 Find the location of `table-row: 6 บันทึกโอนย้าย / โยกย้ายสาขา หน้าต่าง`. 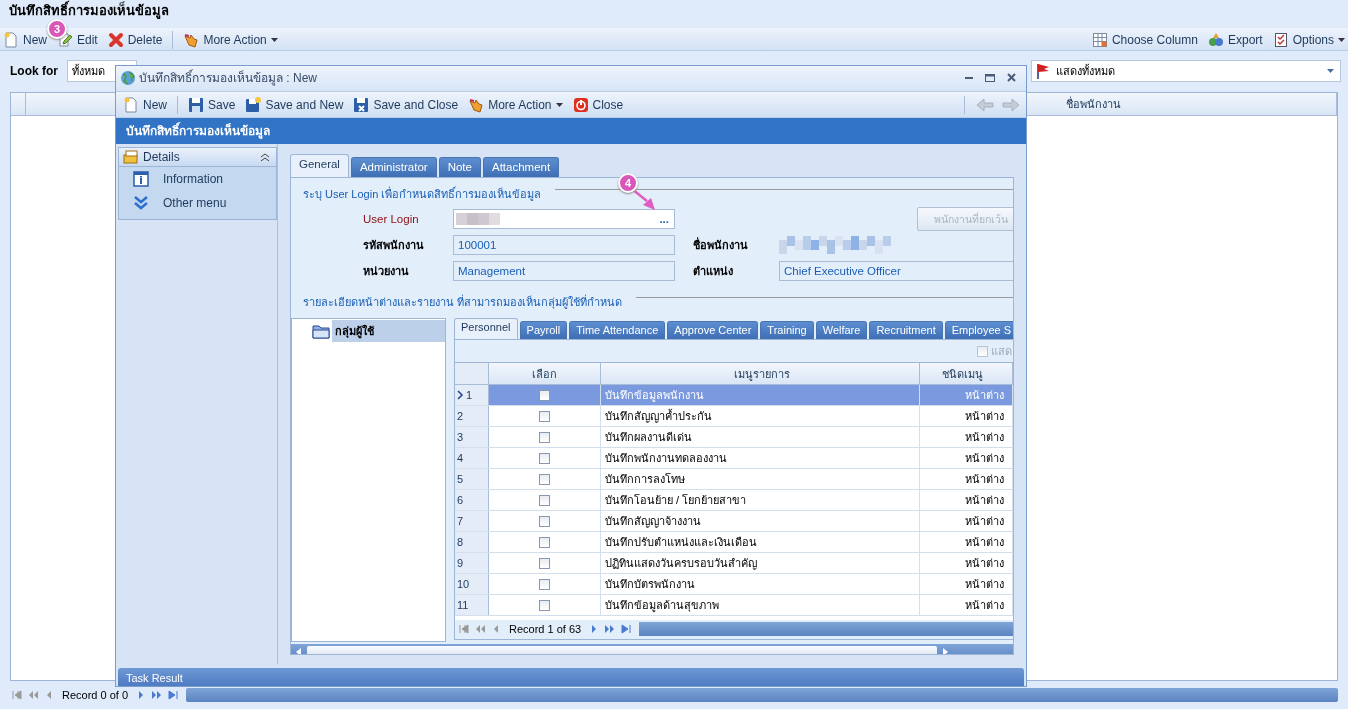

table-row: 6 บันทึกโอนย้าย / โยกย้ายสาขา หน้าต่าง is located at coordinates (734, 500).